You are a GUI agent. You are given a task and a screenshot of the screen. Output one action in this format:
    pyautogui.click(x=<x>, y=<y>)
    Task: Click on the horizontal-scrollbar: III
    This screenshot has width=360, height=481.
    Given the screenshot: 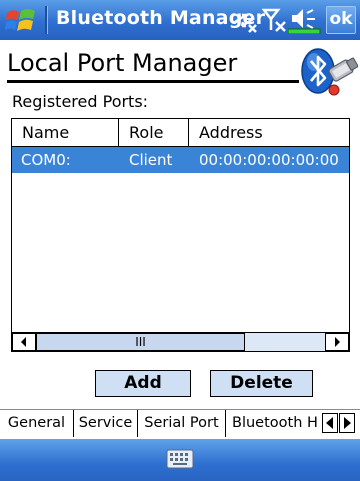 What is the action you would take?
    pyautogui.click(x=180, y=341)
    